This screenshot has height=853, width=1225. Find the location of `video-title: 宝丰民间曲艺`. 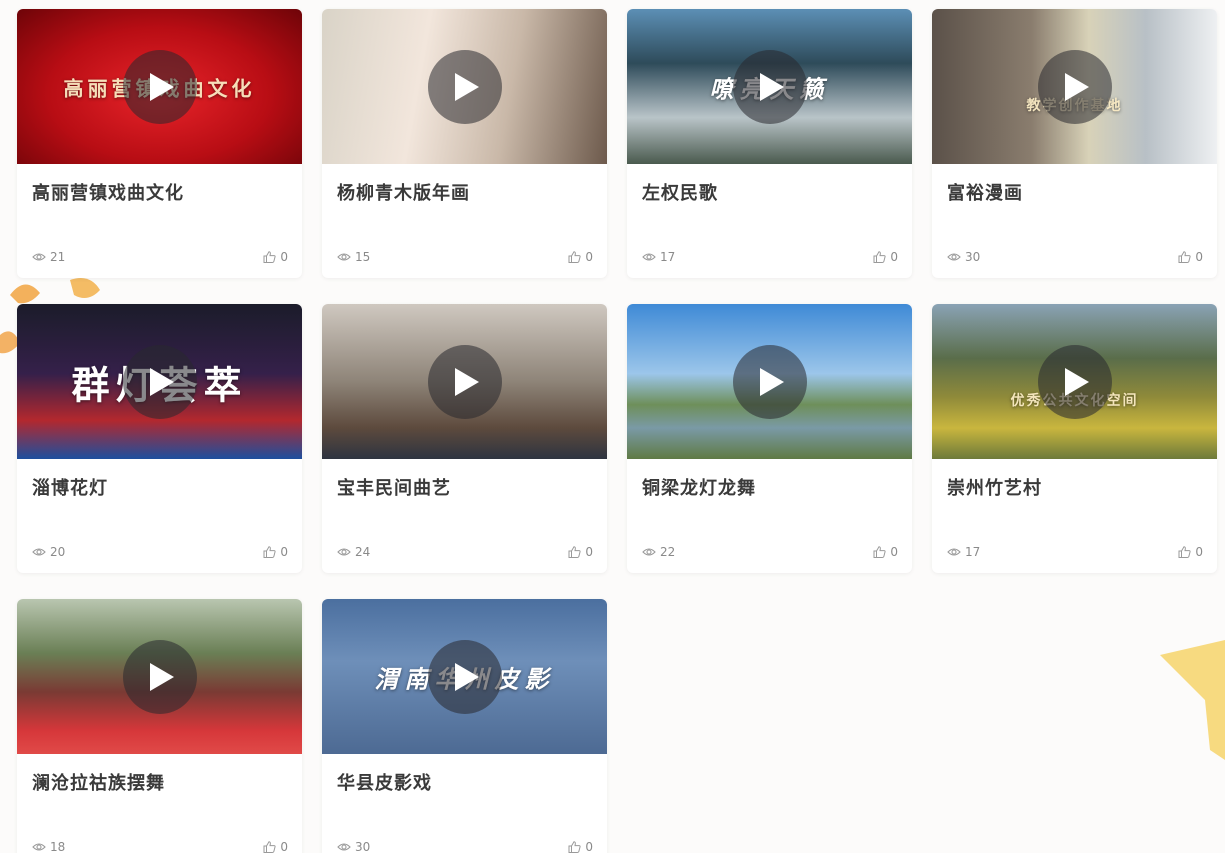

video-title: 宝丰民间曲艺 is located at coordinates (394, 487).